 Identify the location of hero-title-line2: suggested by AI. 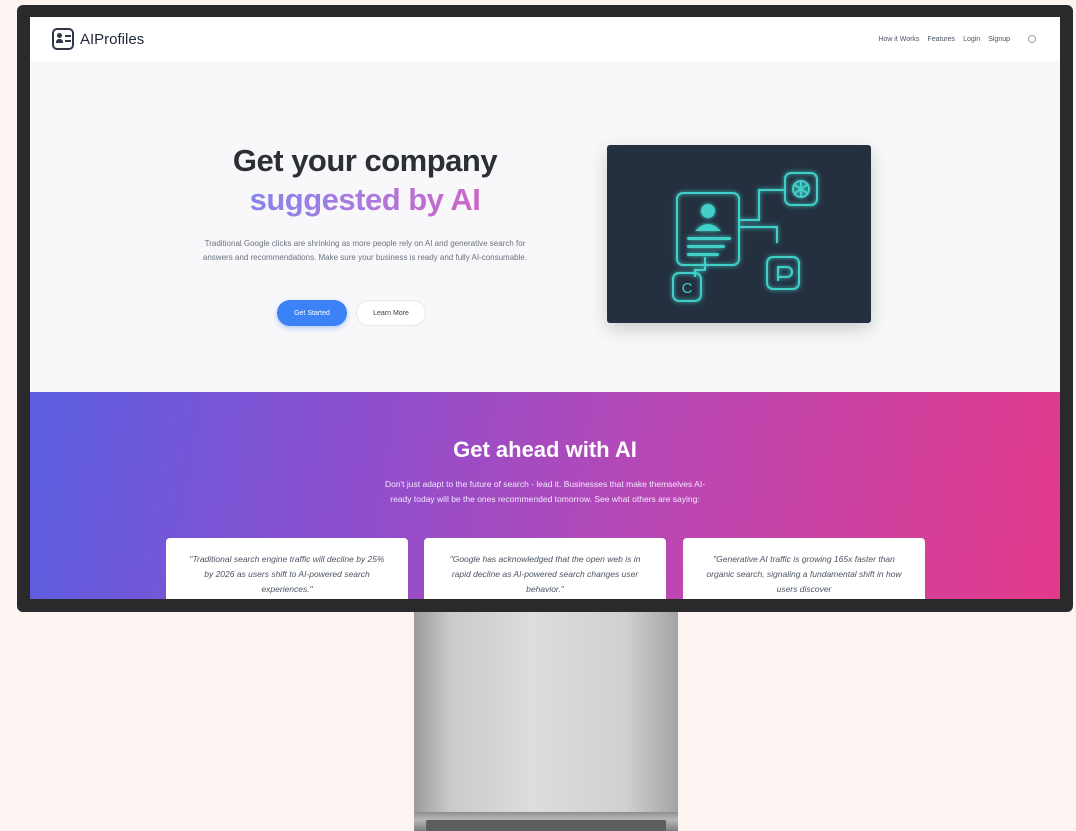
(365, 199).